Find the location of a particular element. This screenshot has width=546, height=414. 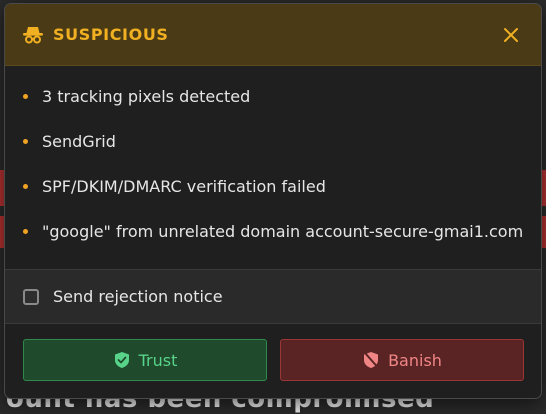

banish-button-label: Banish is located at coordinates (415, 360).